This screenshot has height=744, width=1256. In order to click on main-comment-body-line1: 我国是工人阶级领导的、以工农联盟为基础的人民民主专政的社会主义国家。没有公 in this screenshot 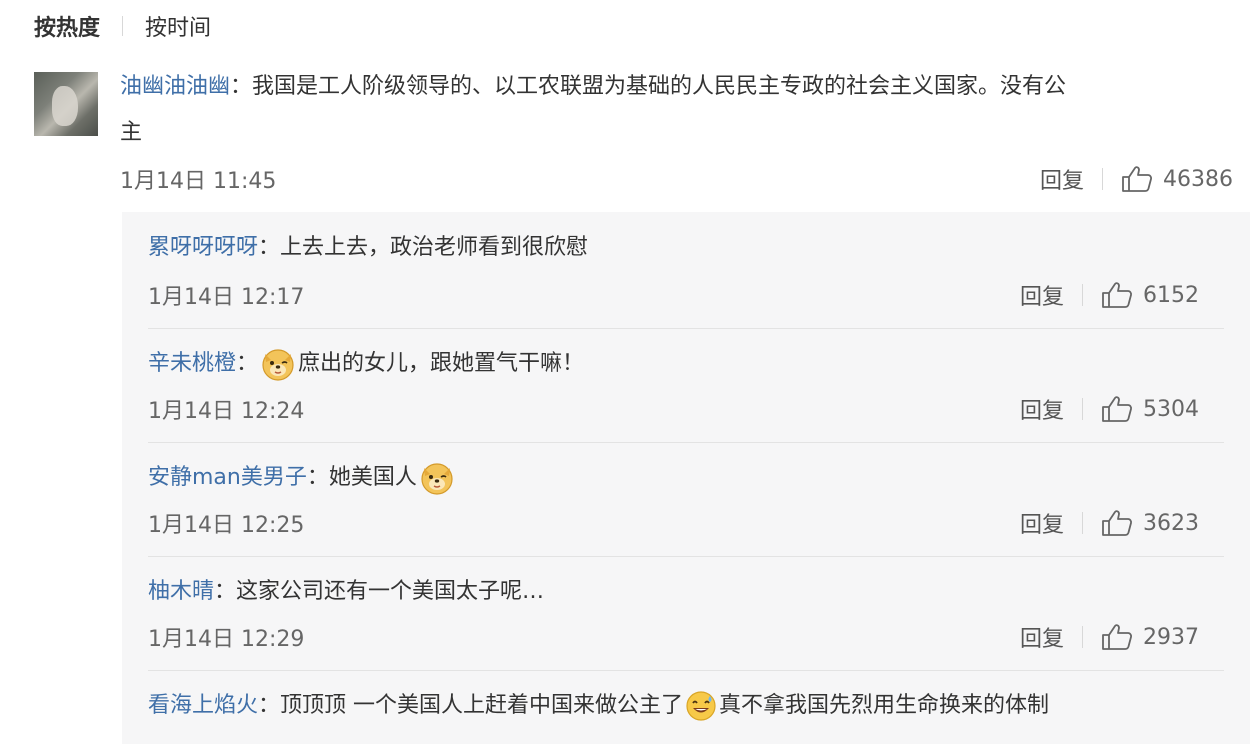, I will do `click(659, 86)`.